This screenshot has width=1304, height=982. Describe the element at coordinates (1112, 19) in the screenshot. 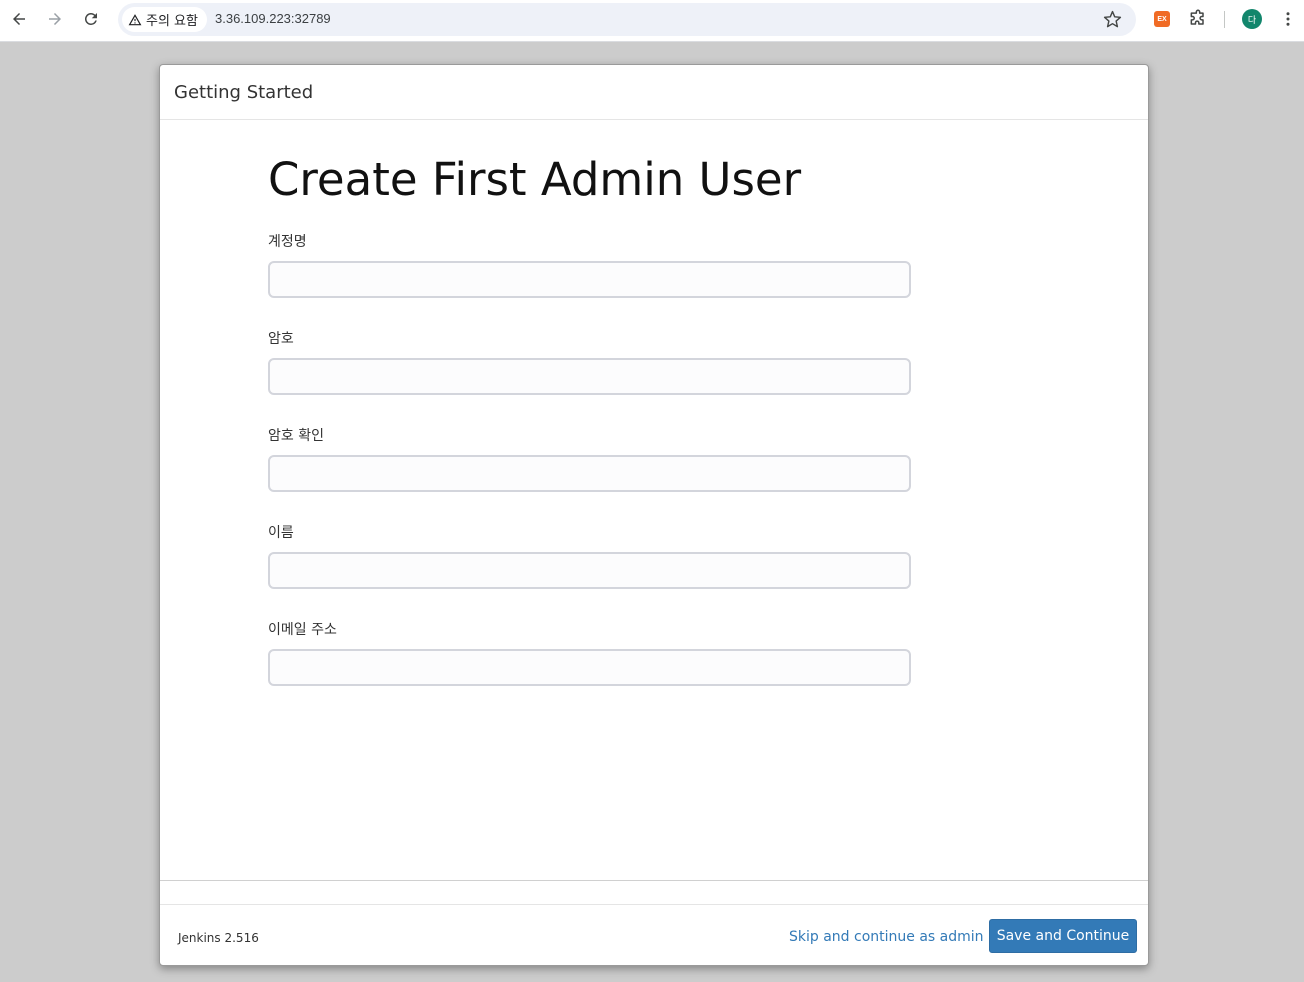

I see `bookmark-star-icon` at that location.